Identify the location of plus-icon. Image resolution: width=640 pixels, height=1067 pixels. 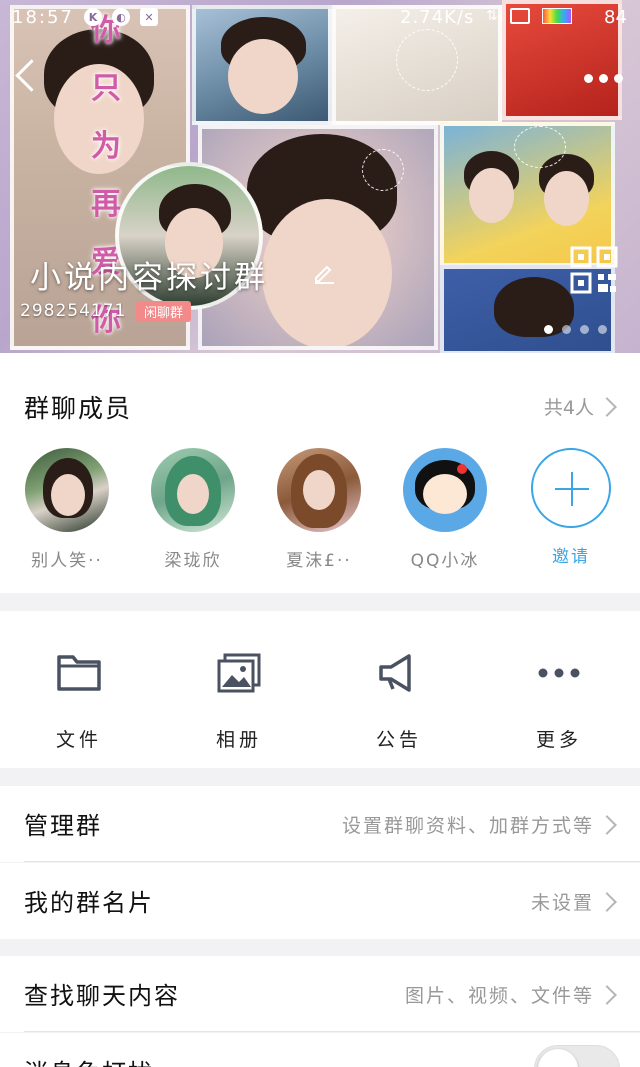
(571, 488).